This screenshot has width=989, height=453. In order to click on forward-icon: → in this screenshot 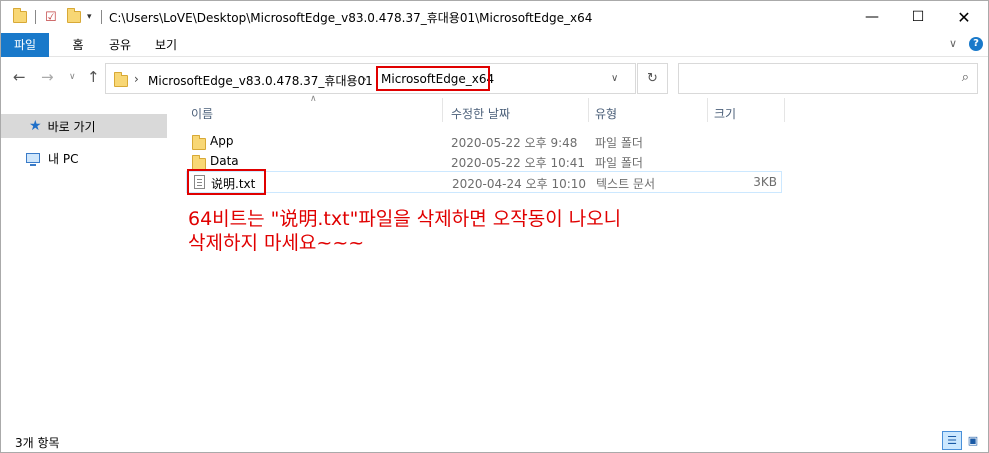, I will do `click(47, 77)`.